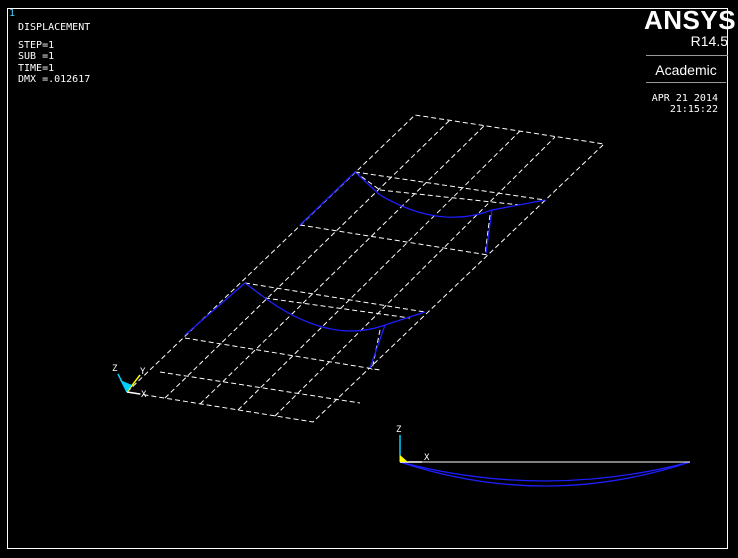 The image size is (738, 558). What do you see at coordinates (133, 383) in the screenshot?
I see `triad-y-axis` at bounding box center [133, 383].